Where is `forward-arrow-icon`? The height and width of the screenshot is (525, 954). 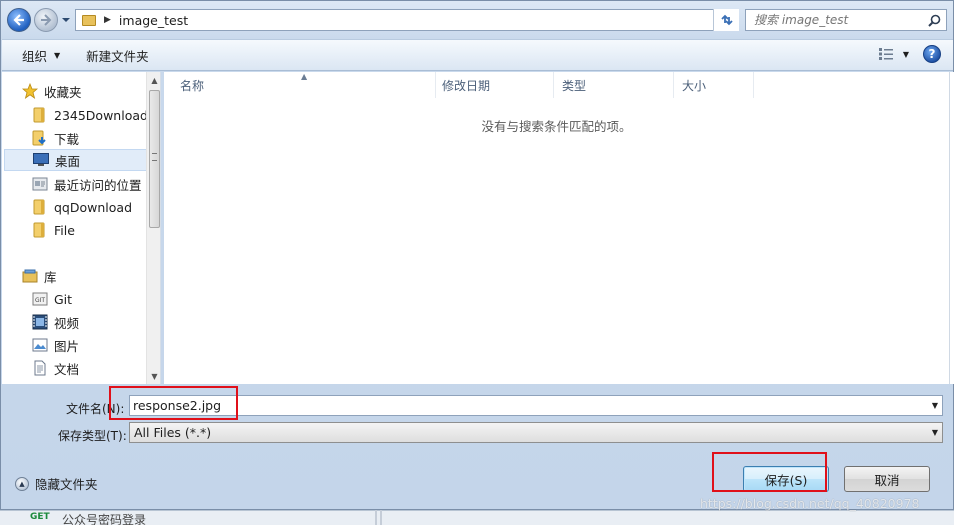
forward-arrow-icon is located at coordinates (46, 20).